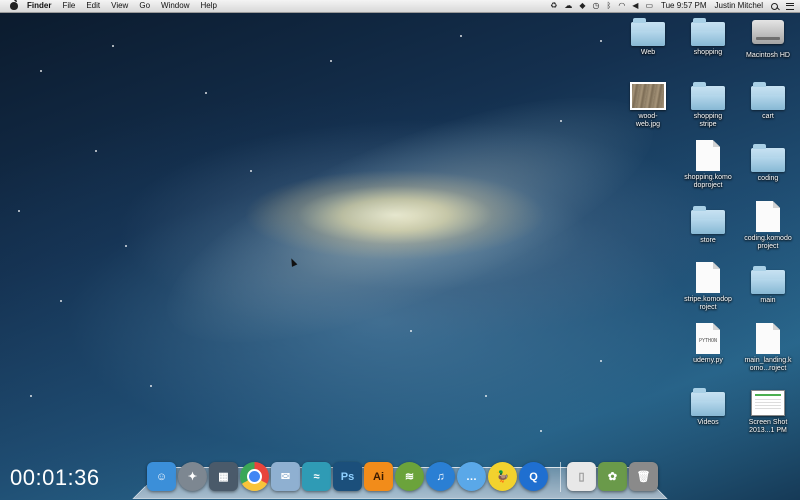  What do you see at coordinates (192, 476) in the screenshot?
I see `dock-launchpad-icon: ✦` at bounding box center [192, 476].